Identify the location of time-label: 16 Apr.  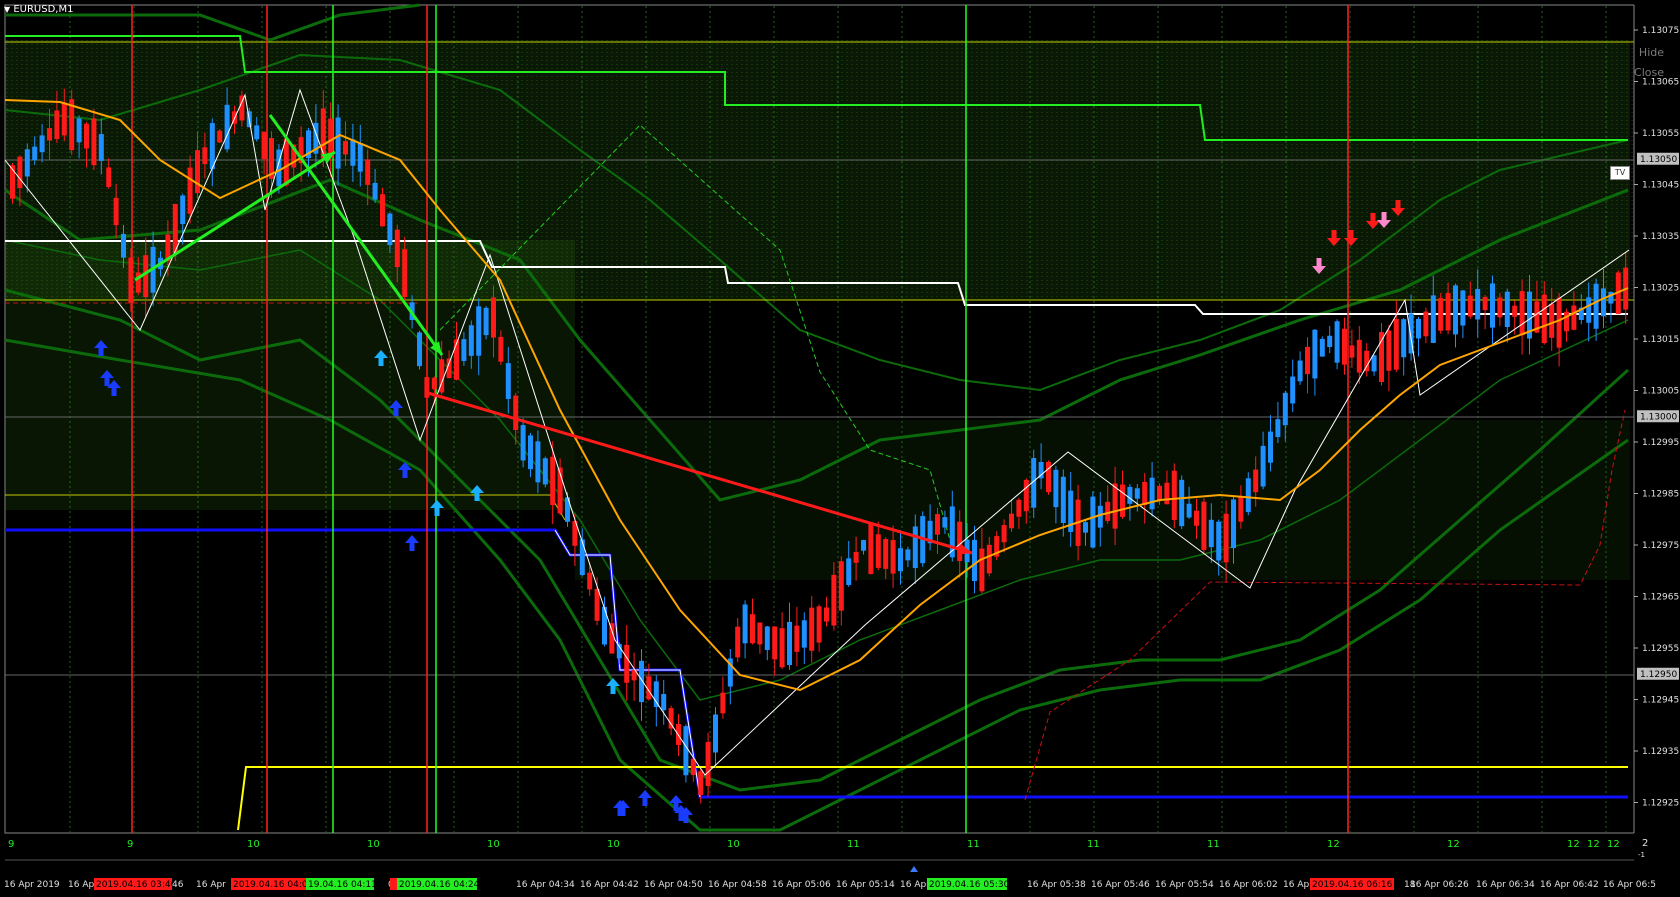
(915, 885).